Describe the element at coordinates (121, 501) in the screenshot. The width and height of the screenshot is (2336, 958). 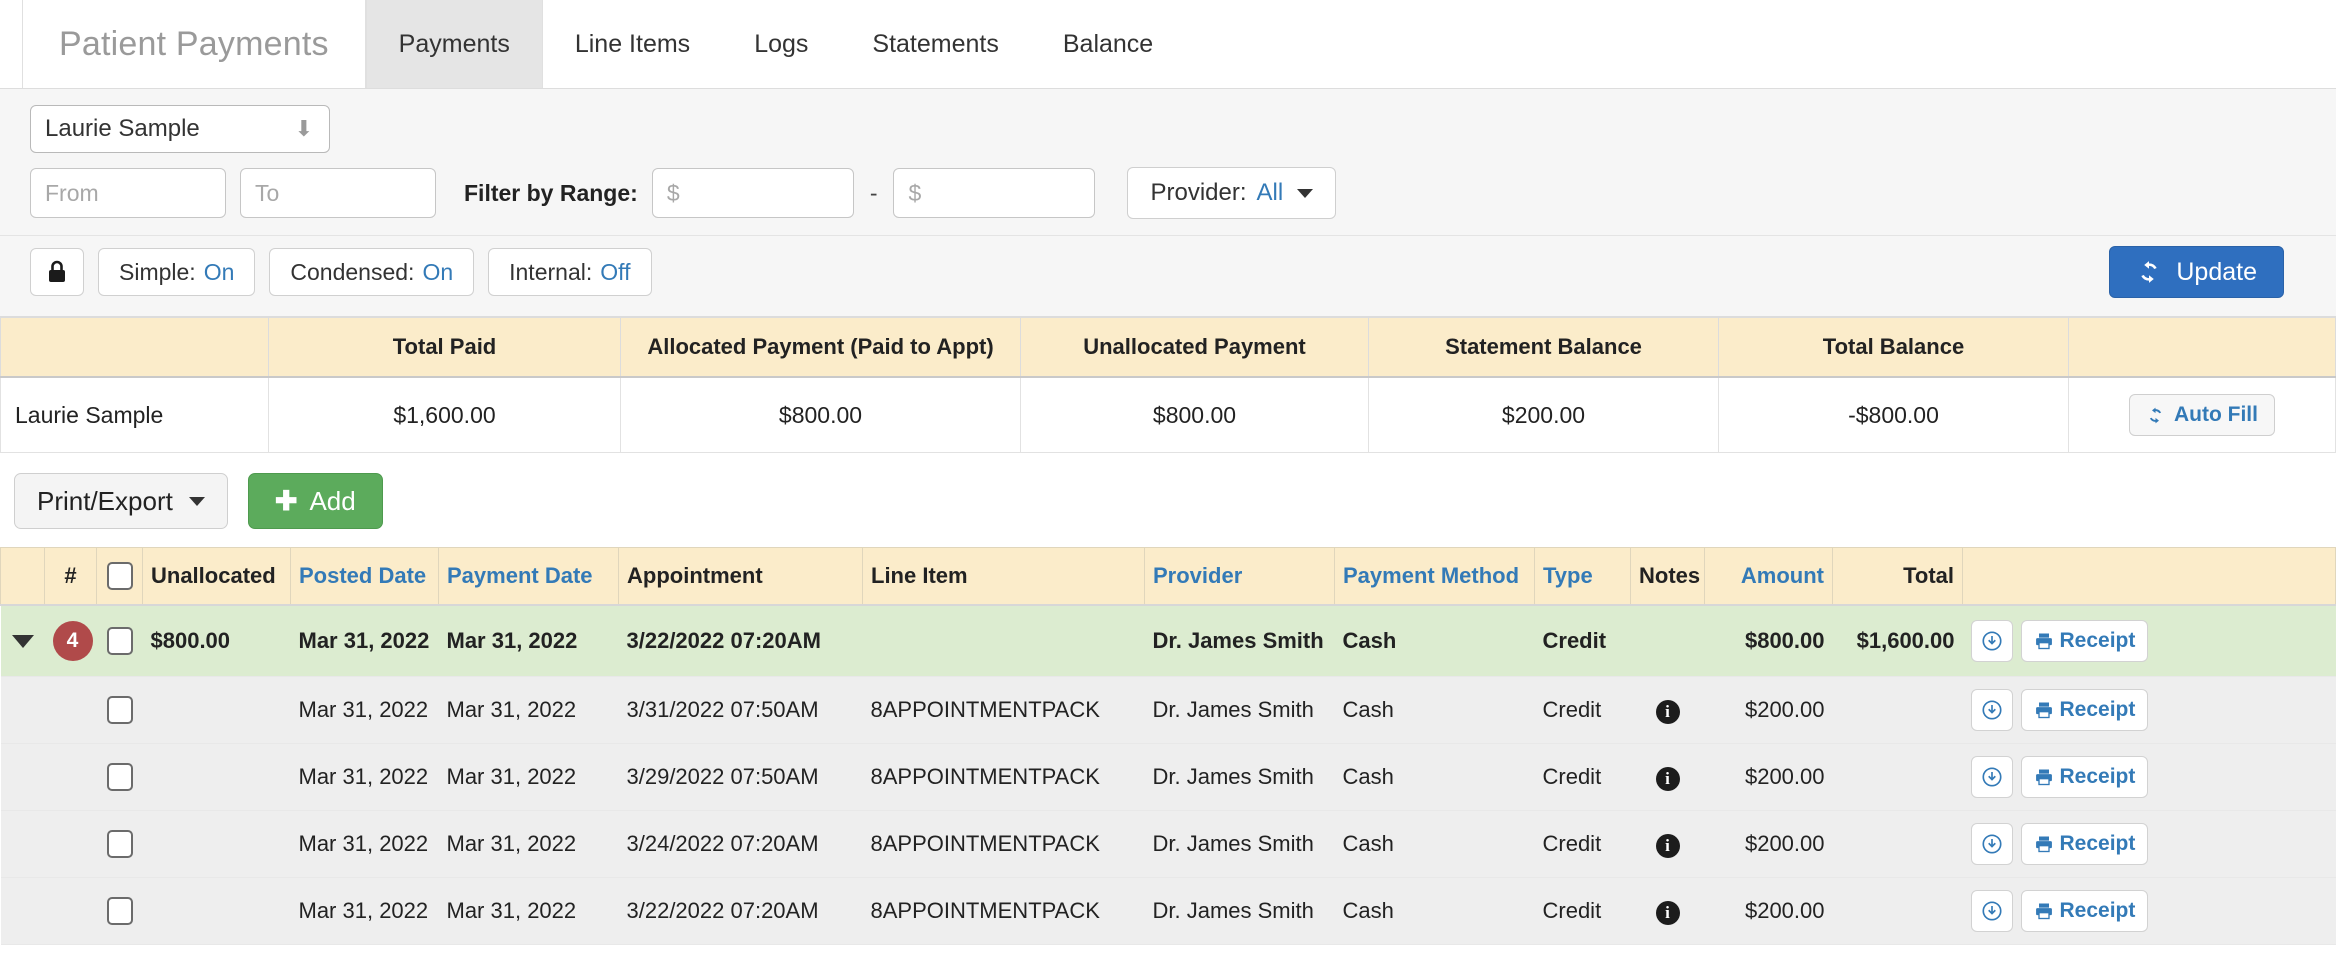
I see `print-export-button: Print/Export` at that location.